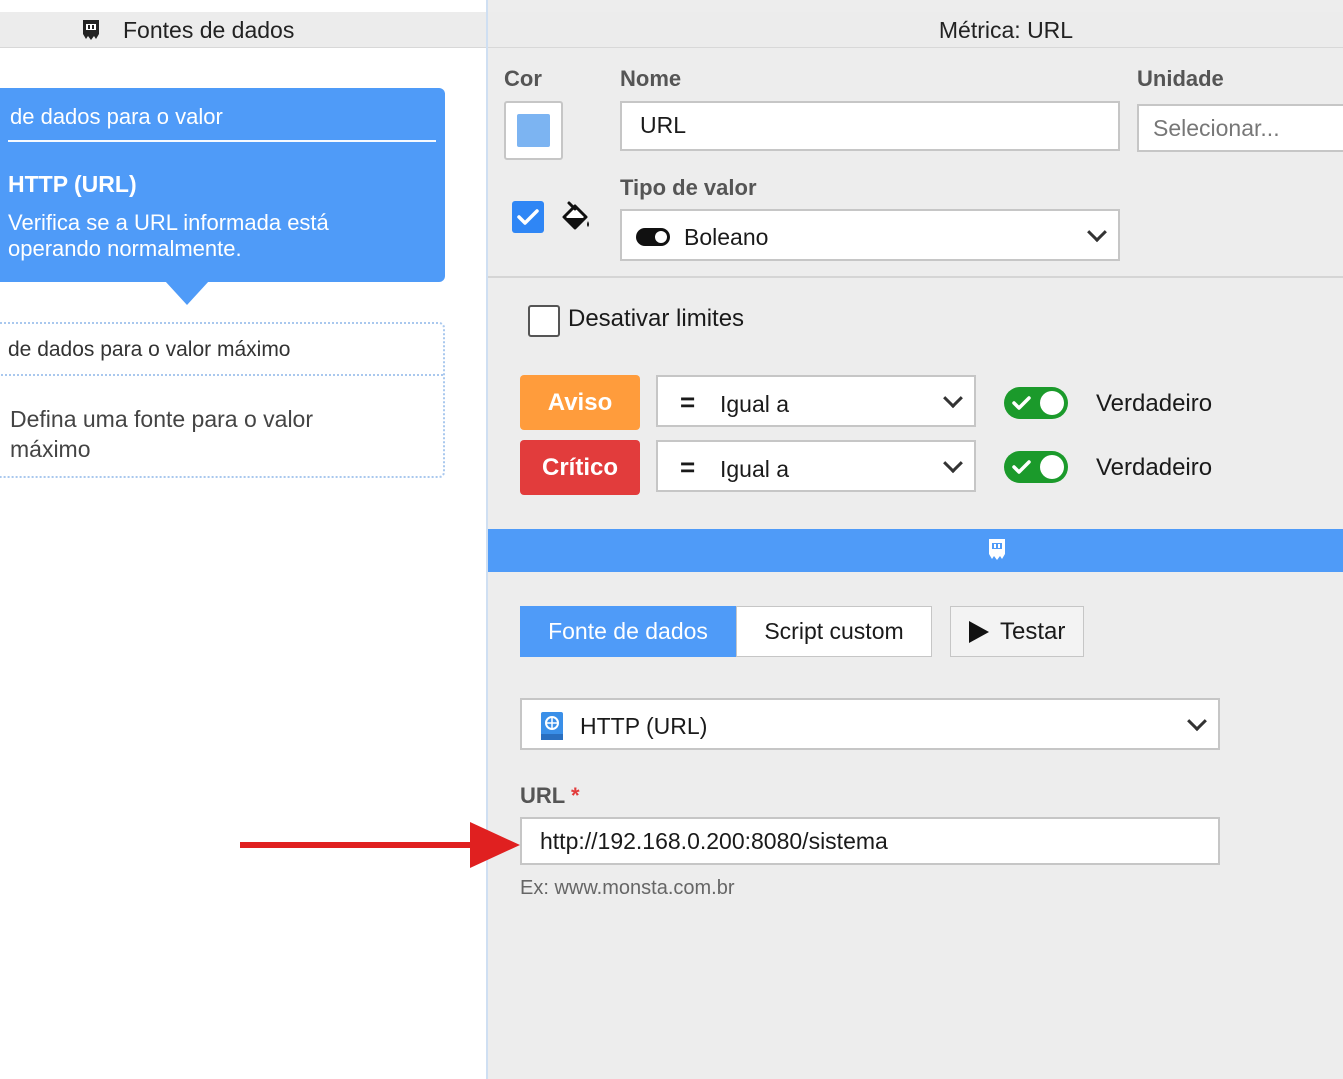 The height and width of the screenshot is (1079, 1343). What do you see at coordinates (1006, 30) in the screenshot?
I see `metric-title: Métrica: URL` at bounding box center [1006, 30].